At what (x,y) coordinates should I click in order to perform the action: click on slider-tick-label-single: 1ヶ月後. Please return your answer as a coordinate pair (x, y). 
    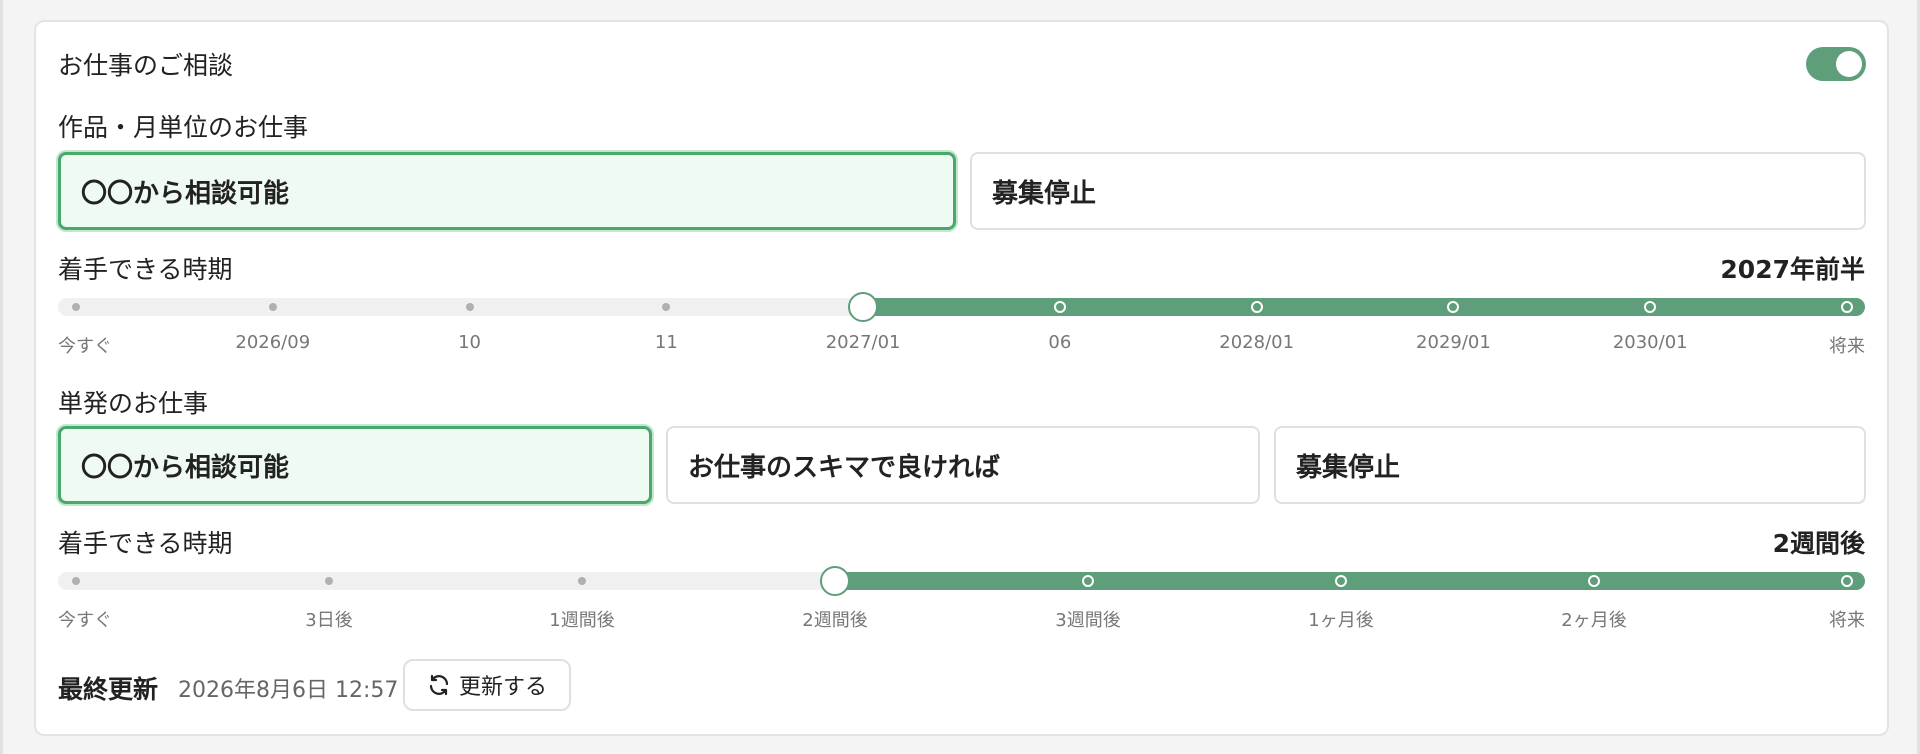
    Looking at the image, I should click on (1341, 620).